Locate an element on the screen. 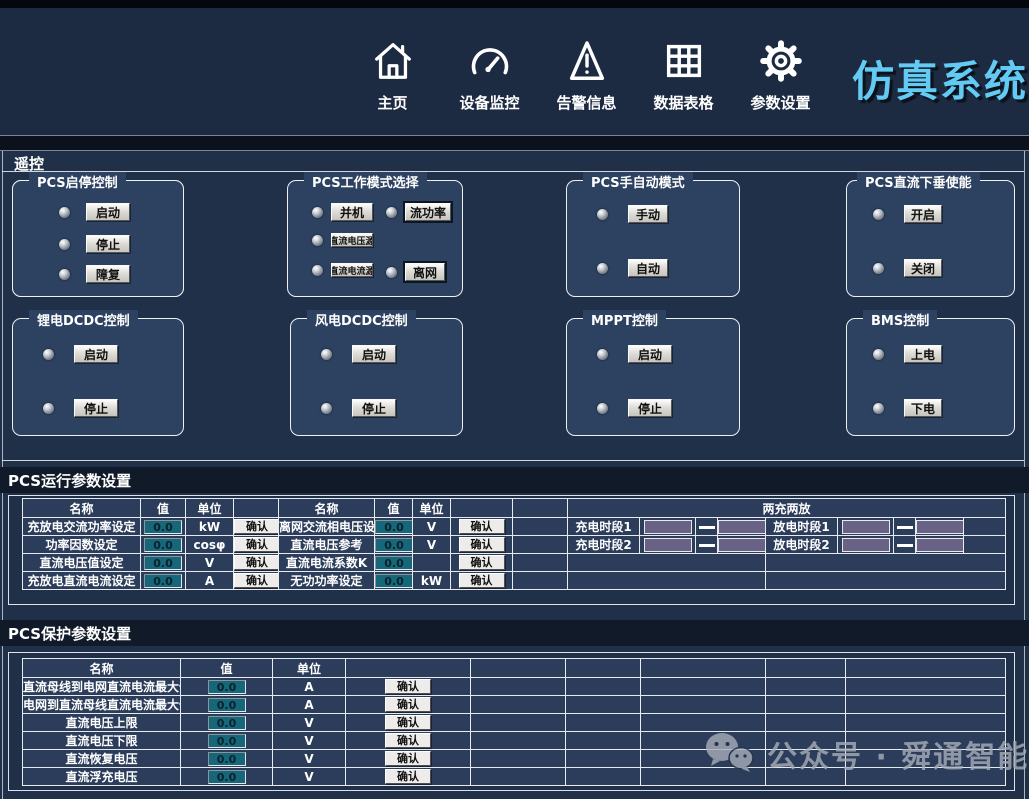 The width and height of the screenshot is (1029, 799). droop-on-button: 开启 is located at coordinates (923, 214).